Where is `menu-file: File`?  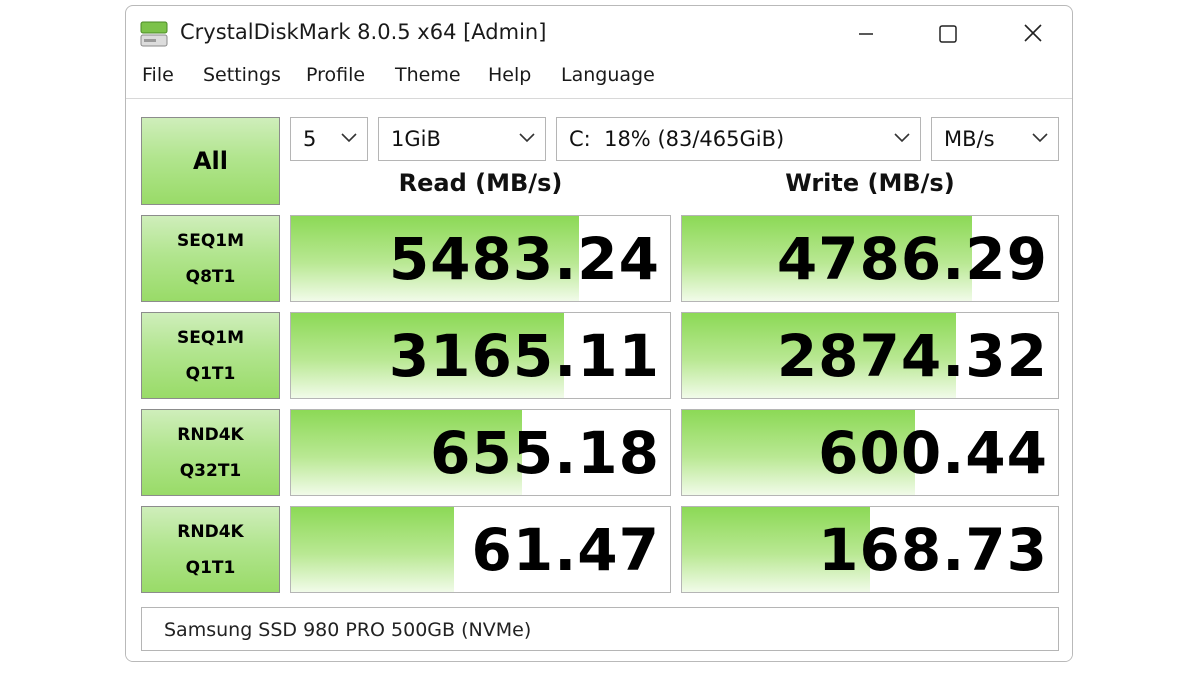 menu-file: File is located at coordinates (158, 75).